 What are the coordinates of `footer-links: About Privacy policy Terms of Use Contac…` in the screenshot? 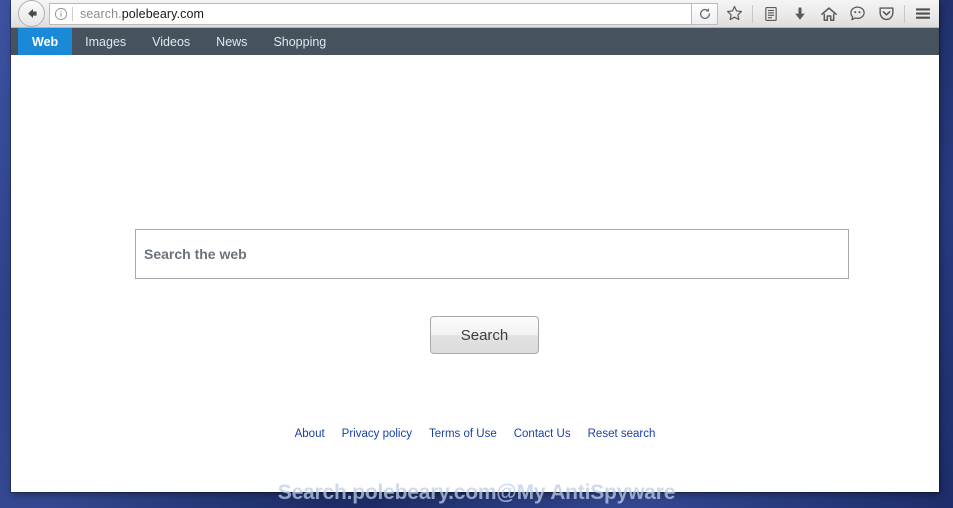 It's located at (475, 434).